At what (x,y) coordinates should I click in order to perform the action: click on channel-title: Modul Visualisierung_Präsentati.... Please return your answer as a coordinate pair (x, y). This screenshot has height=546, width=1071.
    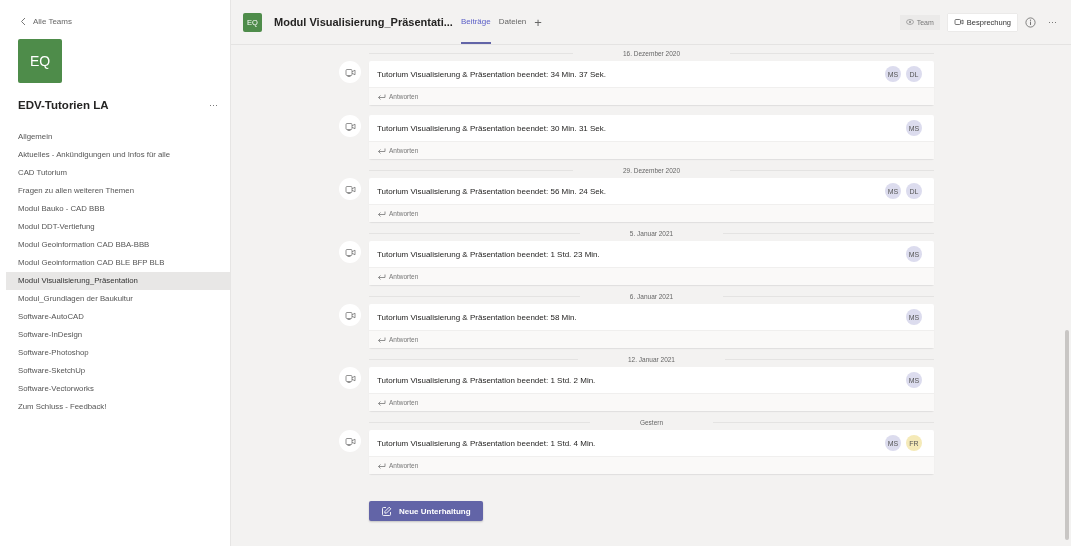
    Looking at the image, I should click on (363, 22).